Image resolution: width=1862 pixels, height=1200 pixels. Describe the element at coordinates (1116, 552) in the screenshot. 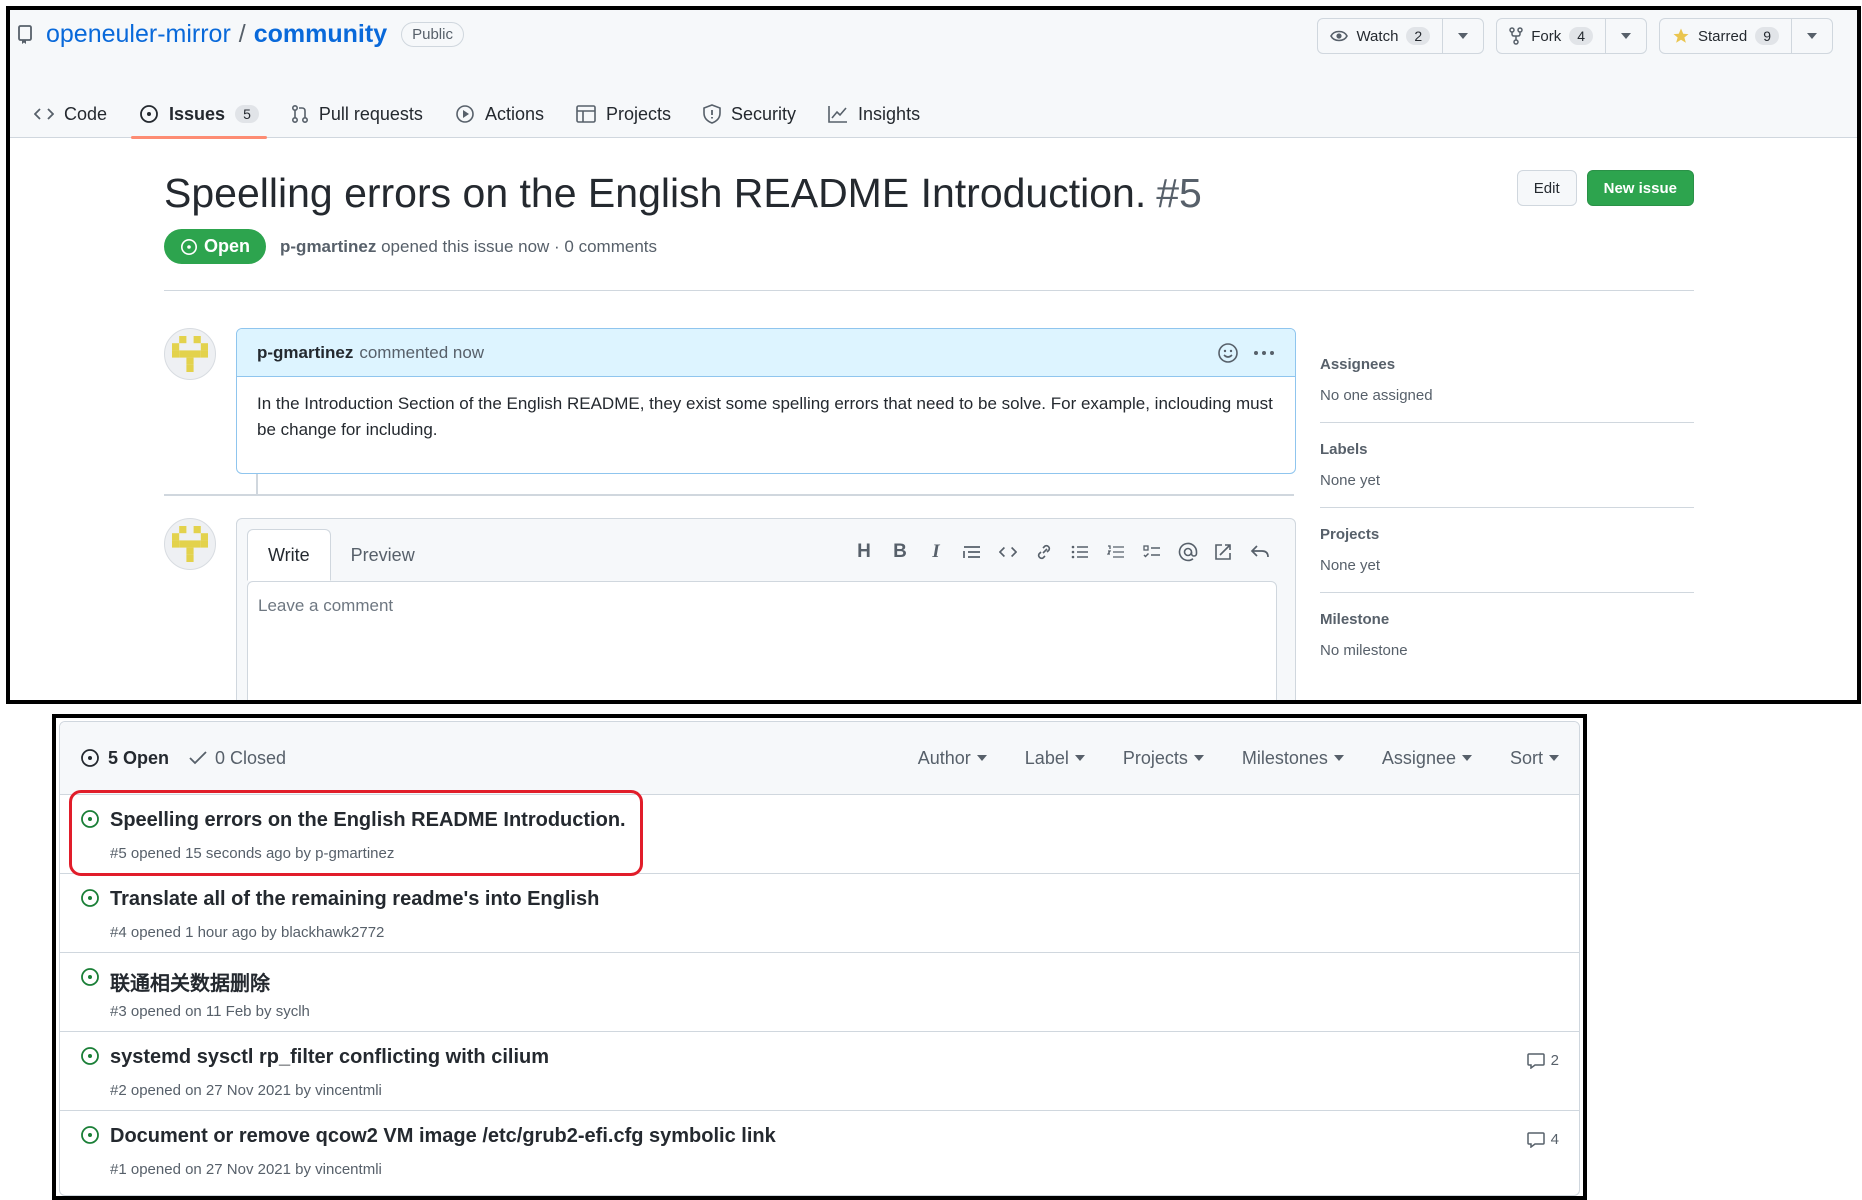

I see `ordered-list-icon` at that location.